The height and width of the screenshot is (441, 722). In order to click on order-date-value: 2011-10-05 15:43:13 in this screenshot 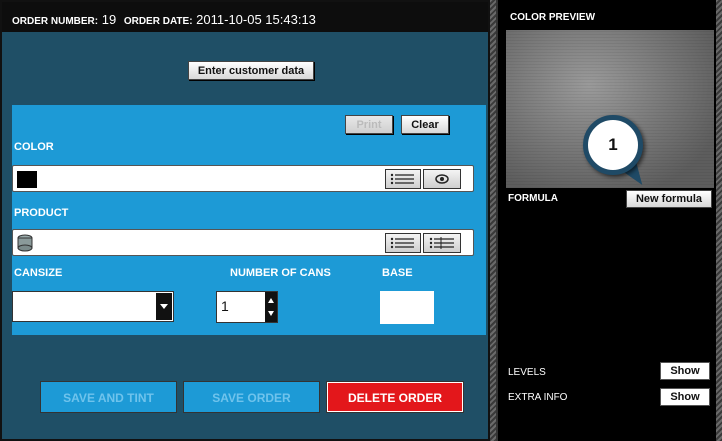, I will do `click(256, 19)`.